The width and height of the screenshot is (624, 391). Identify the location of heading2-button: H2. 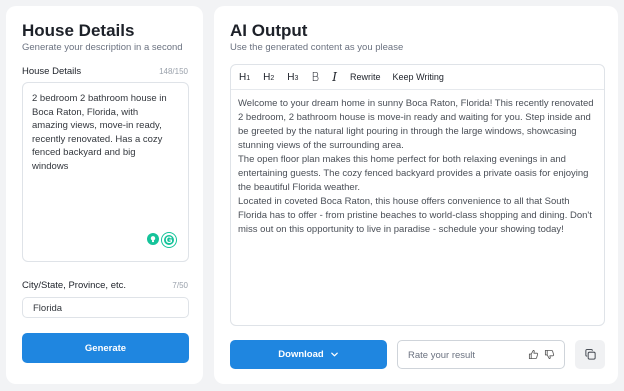
(268, 77).